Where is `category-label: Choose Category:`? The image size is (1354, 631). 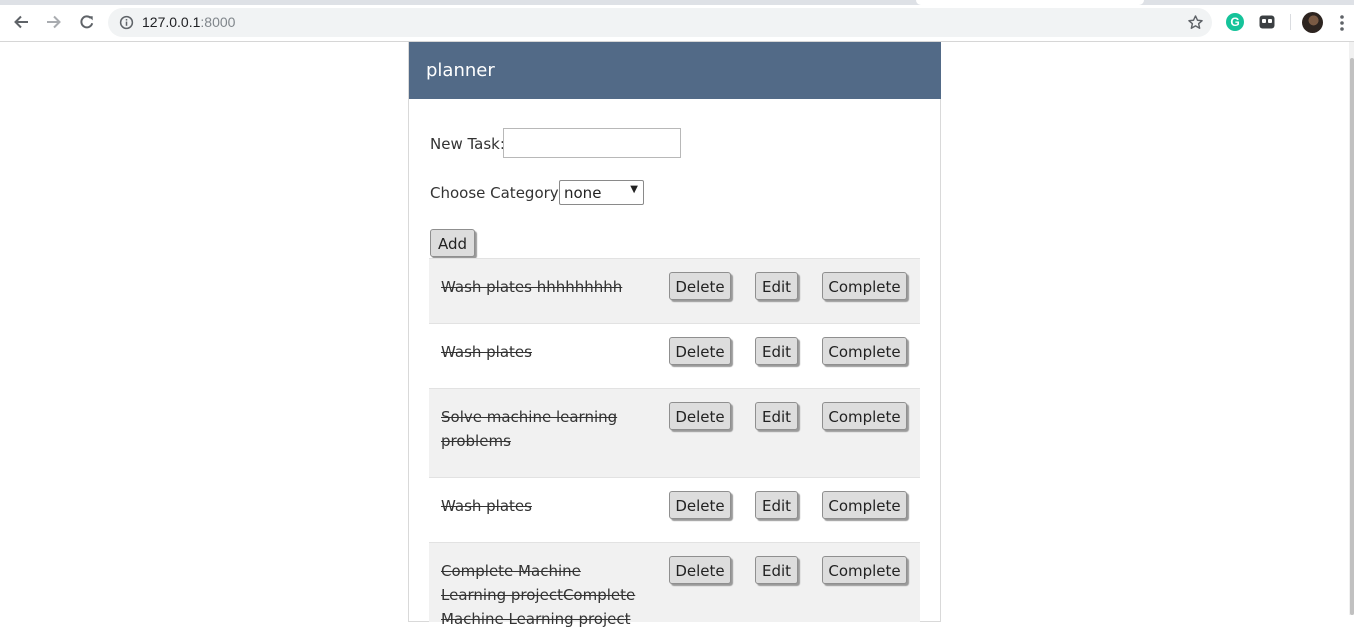
category-label: Choose Category: is located at coordinates (496, 193).